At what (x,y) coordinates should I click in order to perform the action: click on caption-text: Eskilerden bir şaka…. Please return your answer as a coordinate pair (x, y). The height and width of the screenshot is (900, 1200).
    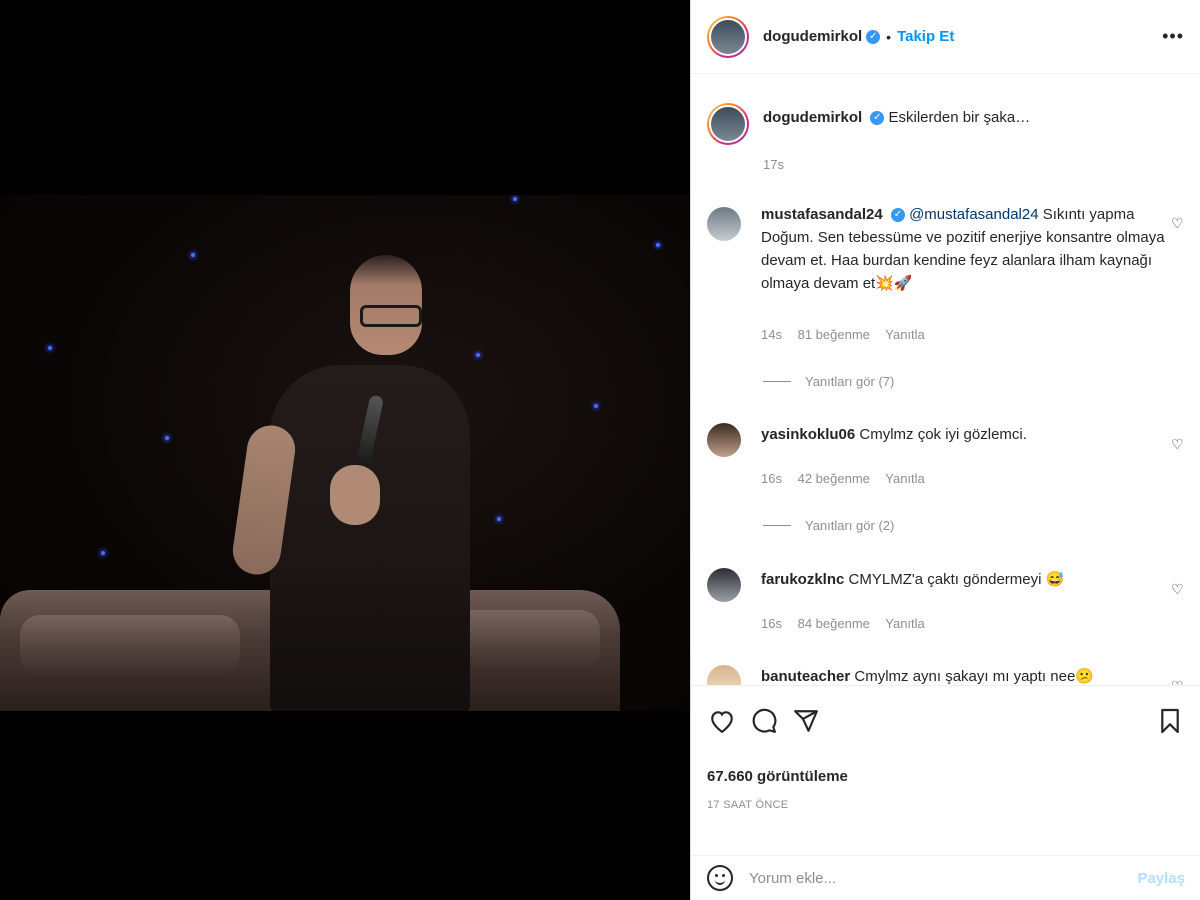
    Looking at the image, I should click on (959, 117).